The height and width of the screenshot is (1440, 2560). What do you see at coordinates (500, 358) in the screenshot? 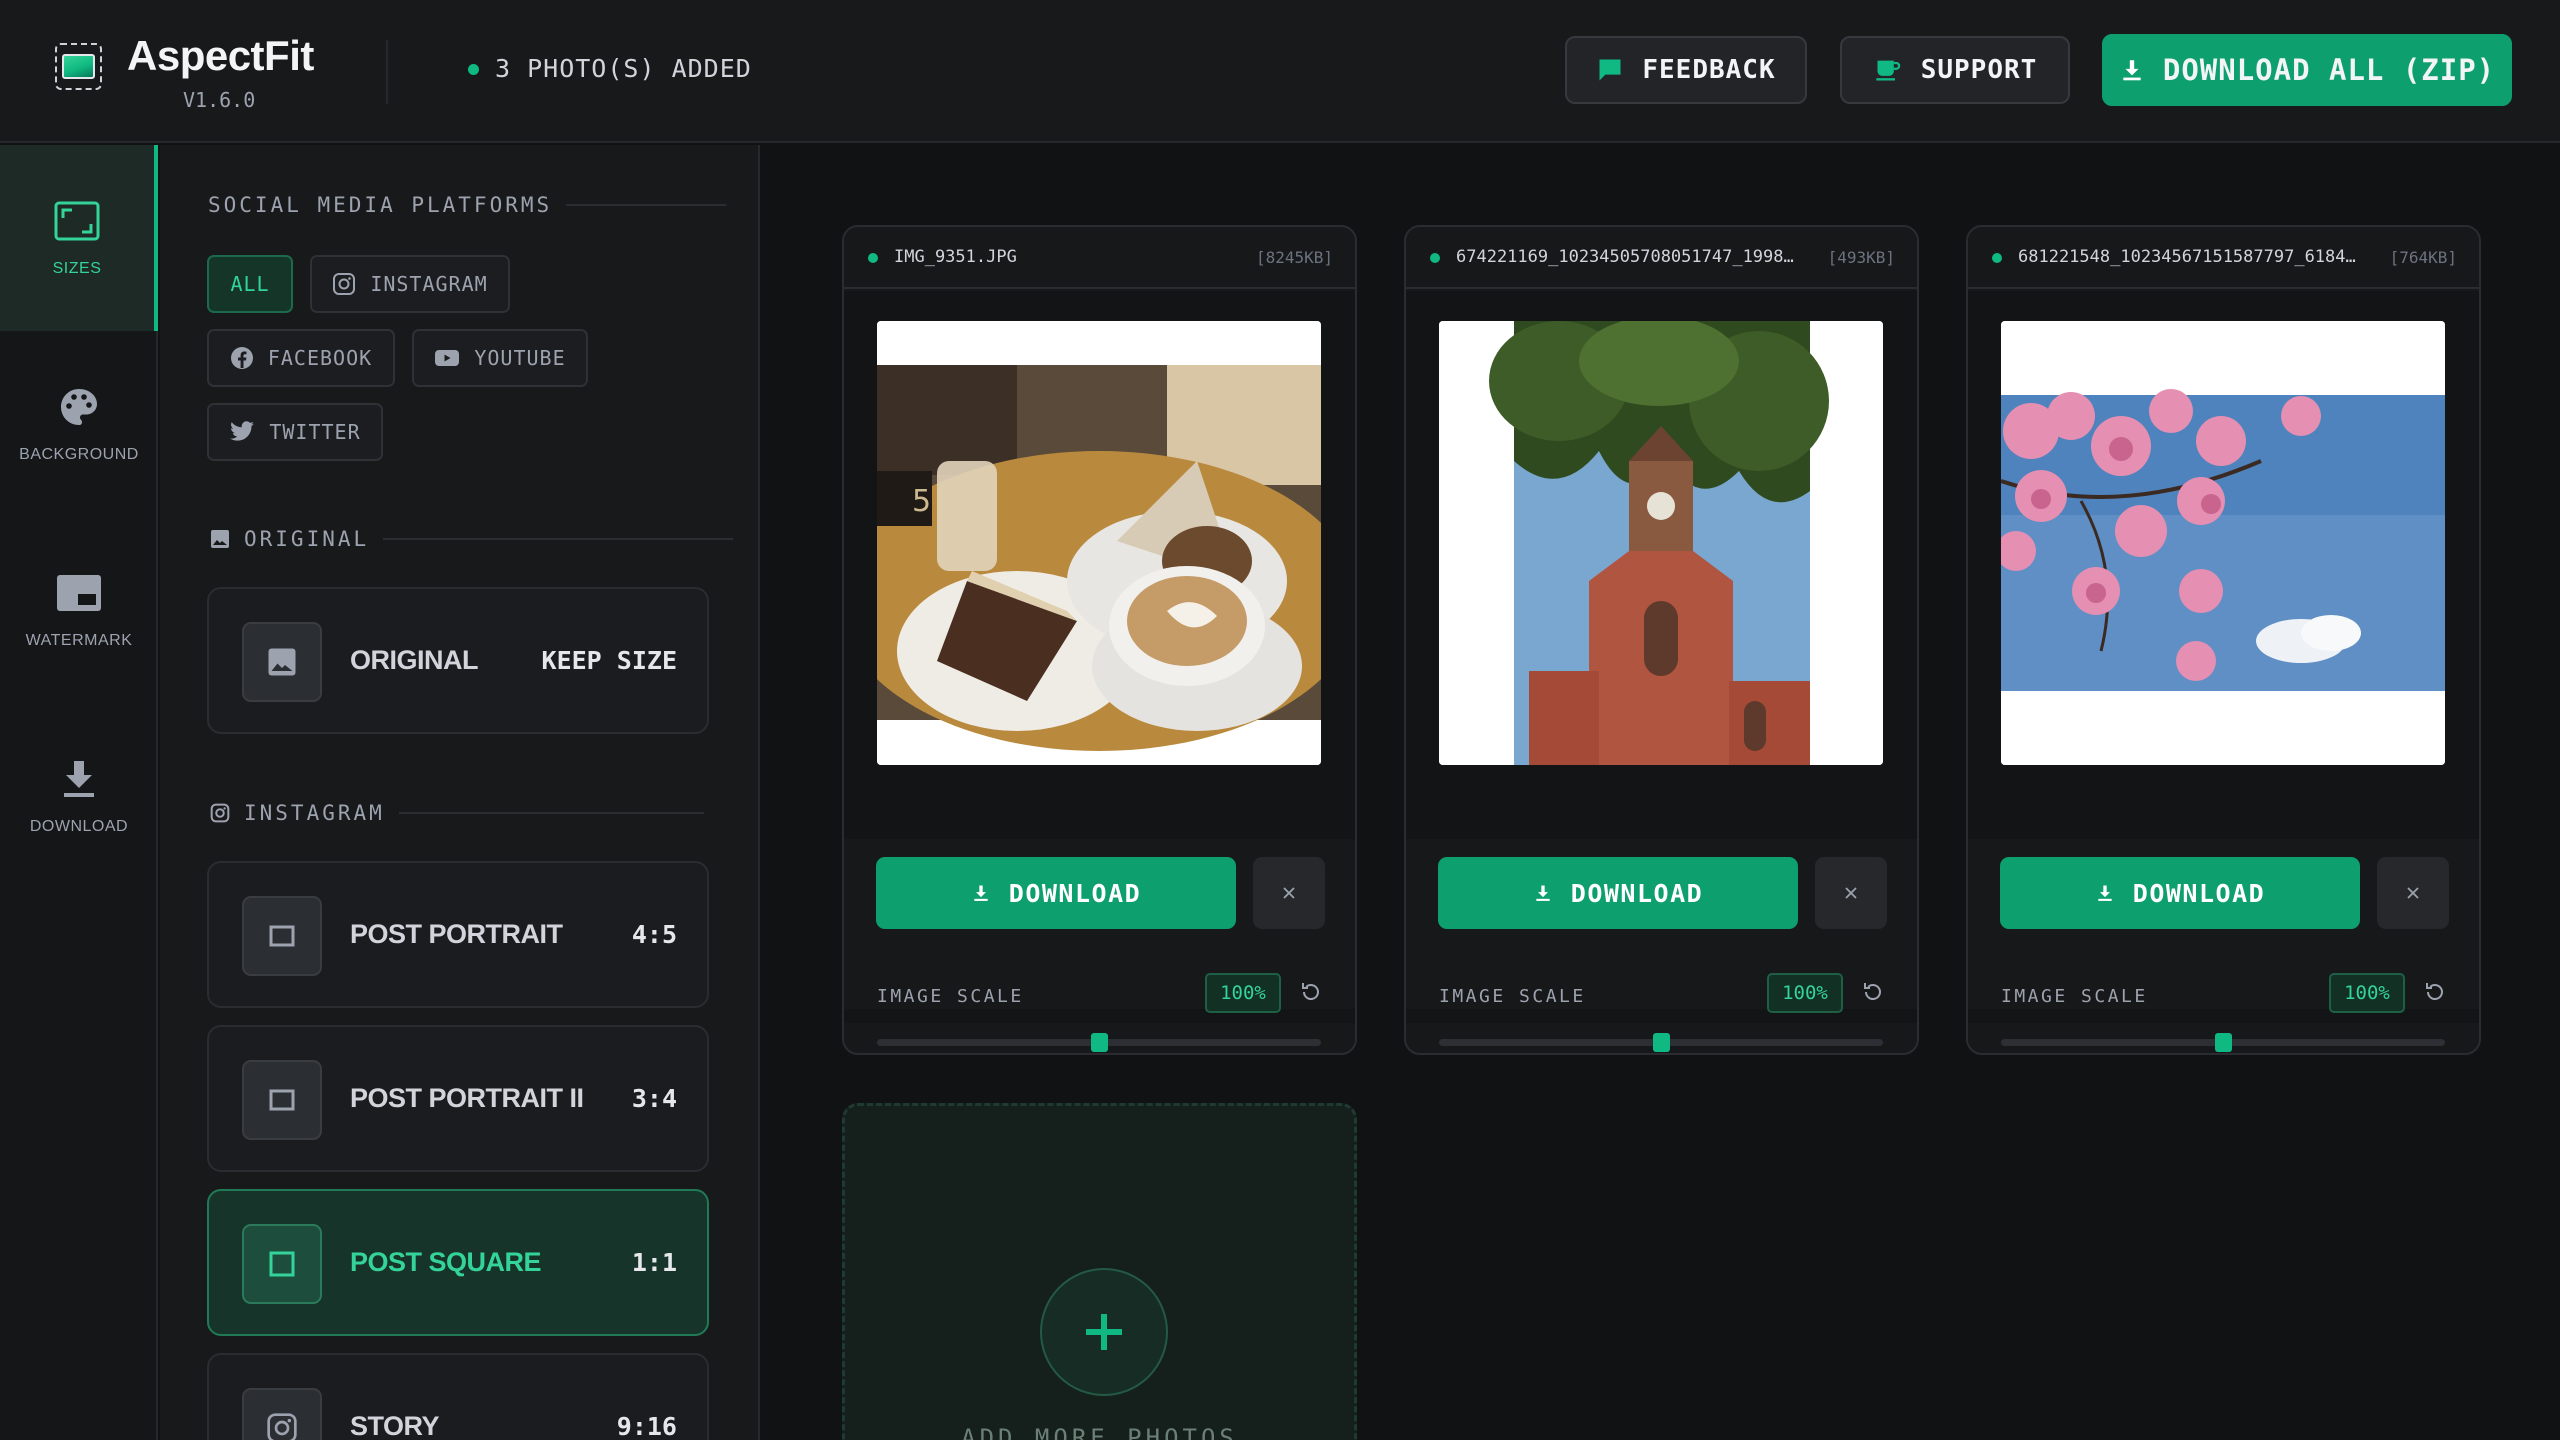
I see `chip-youtube: YOUTUBE` at bounding box center [500, 358].